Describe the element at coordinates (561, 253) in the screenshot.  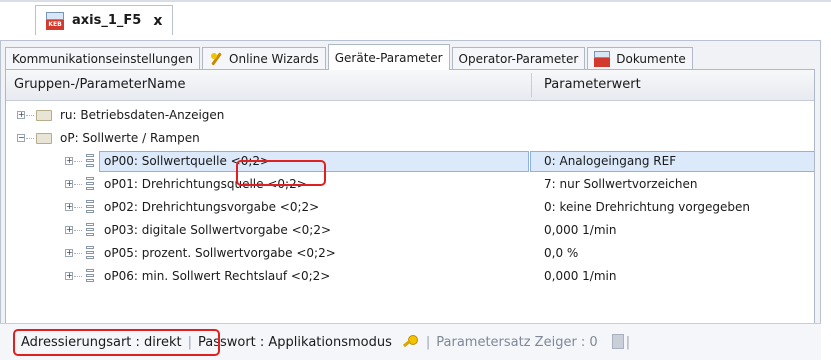
I see `param-value: 0,0 %` at that location.